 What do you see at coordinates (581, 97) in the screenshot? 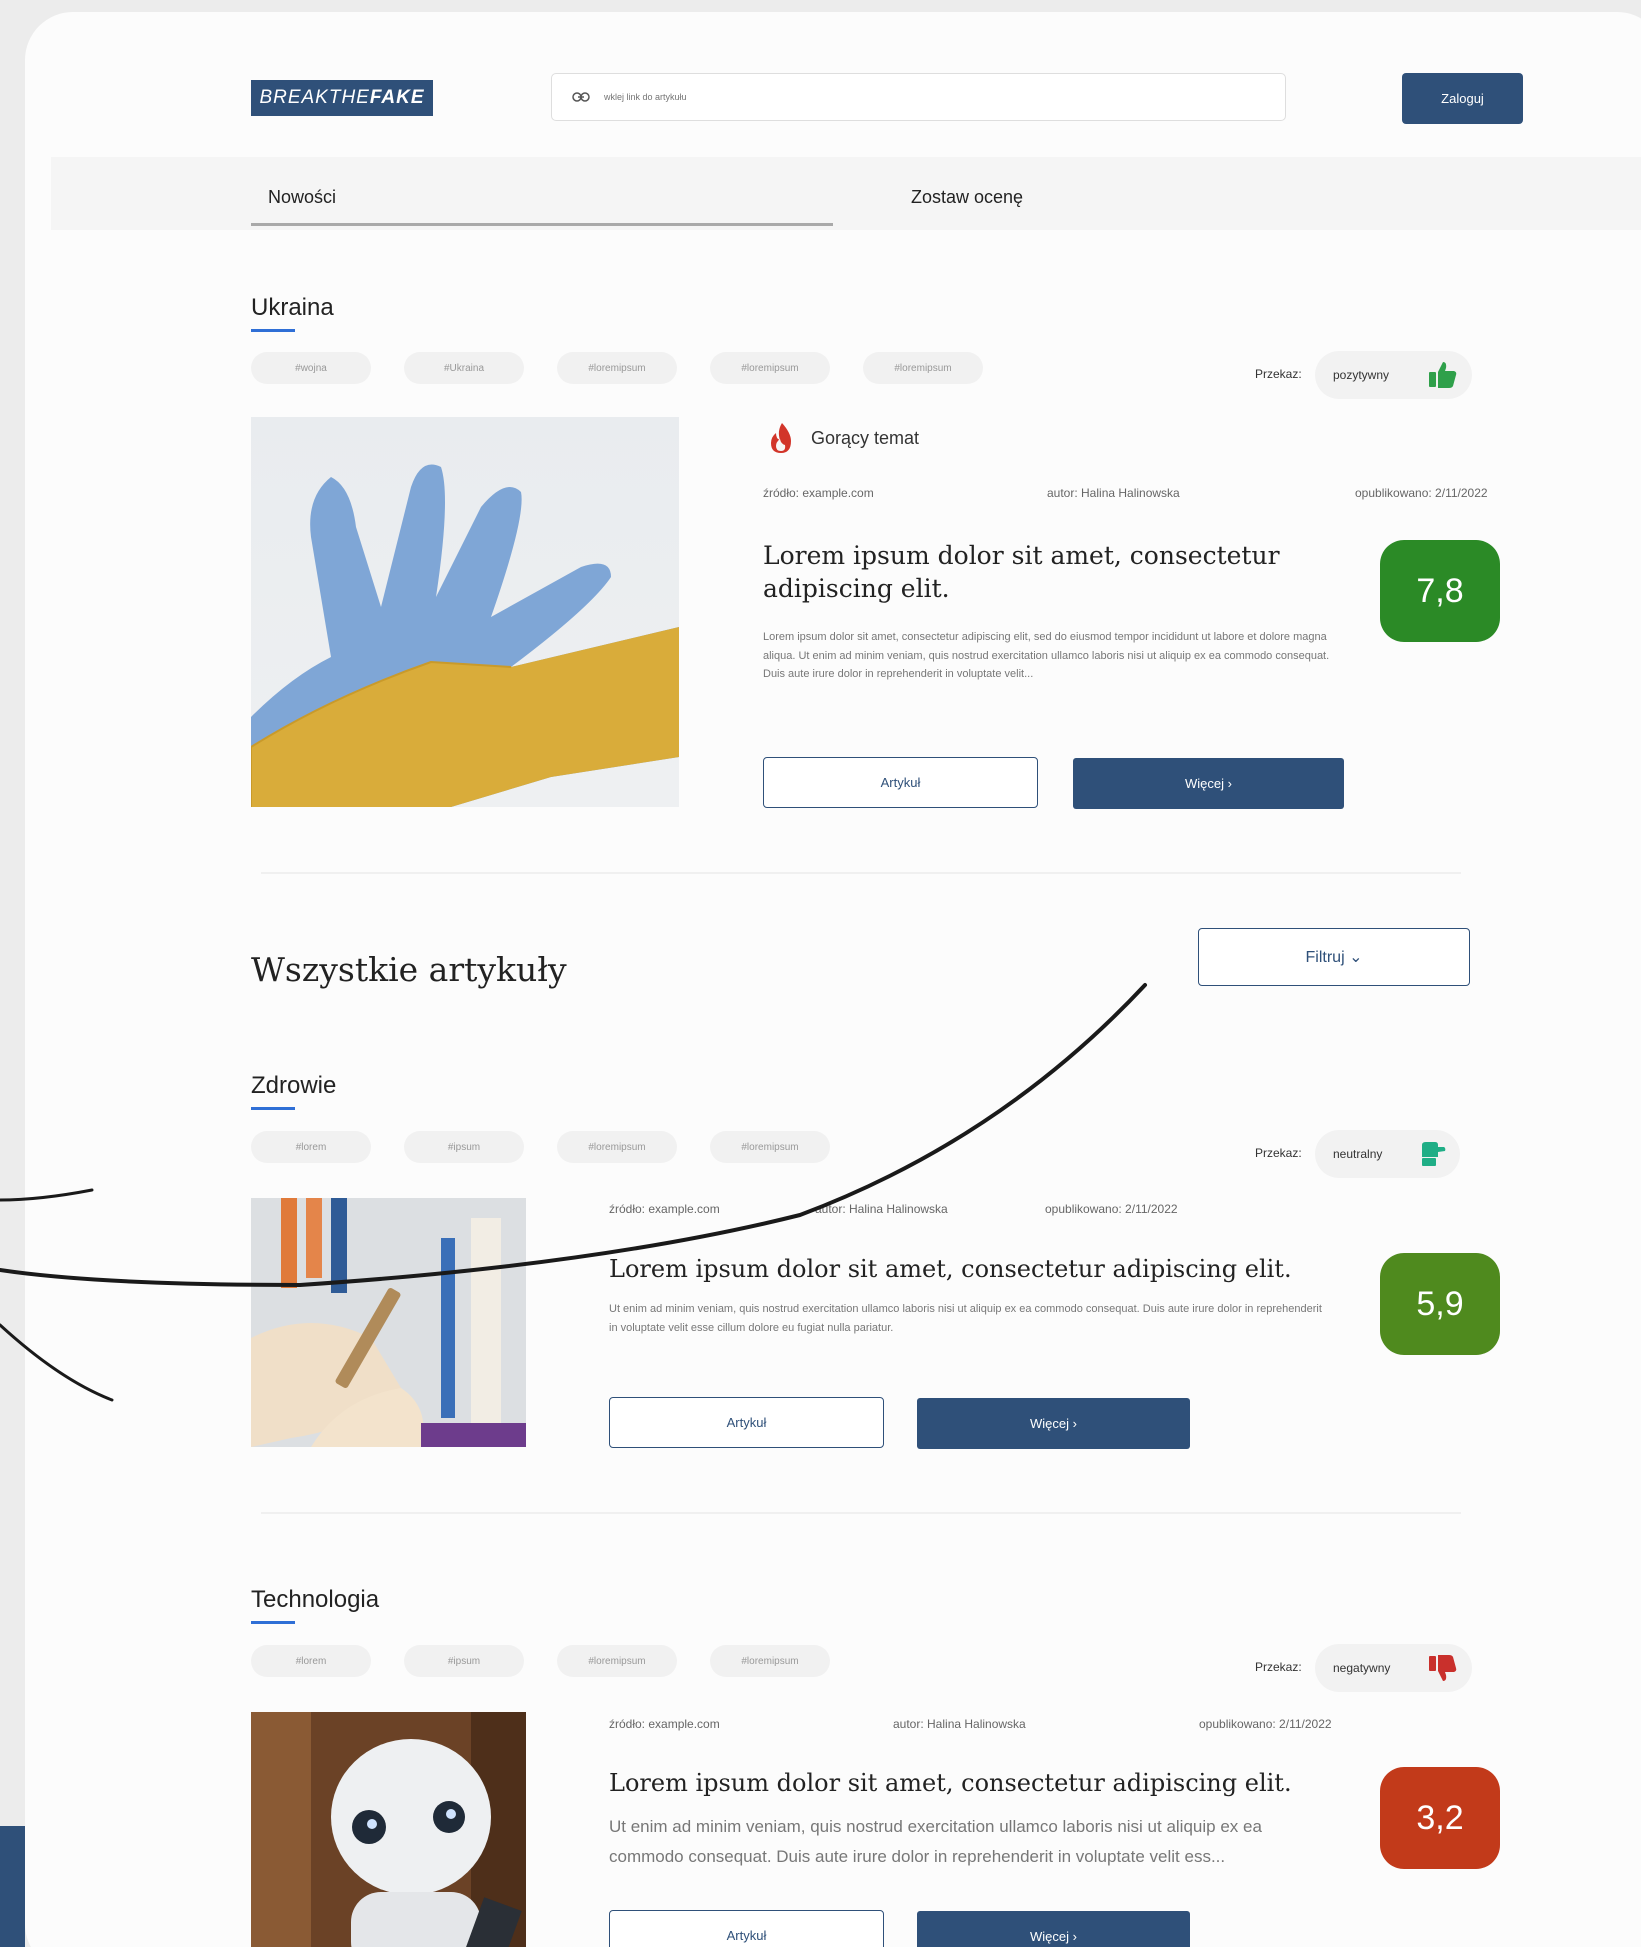
I see `link-icon` at bounding box center [581, 97].